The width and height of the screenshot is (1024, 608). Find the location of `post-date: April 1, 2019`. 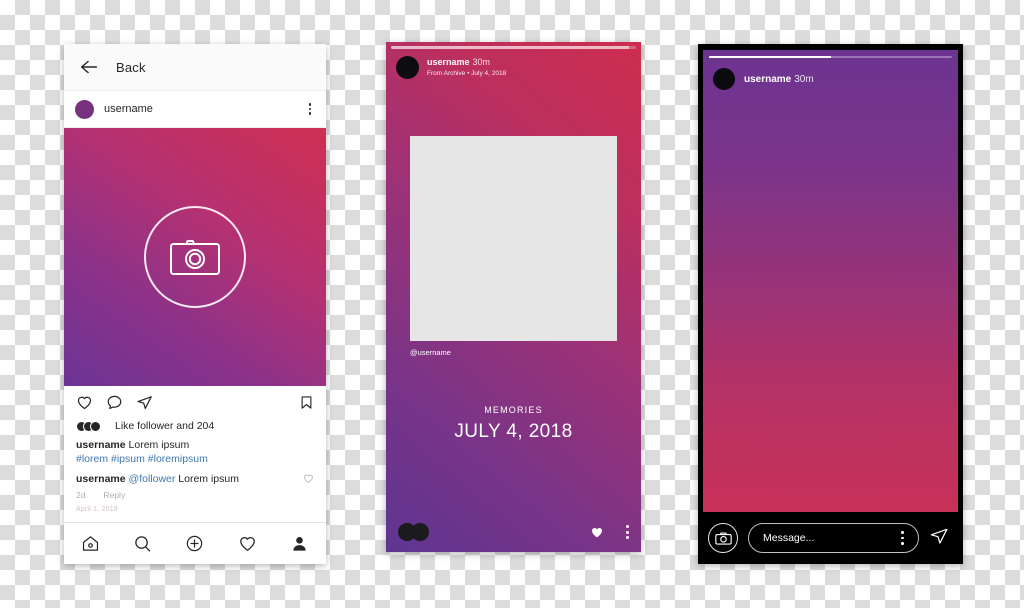

post-date: April 1, 2019 is located at coordinates (97, 510).